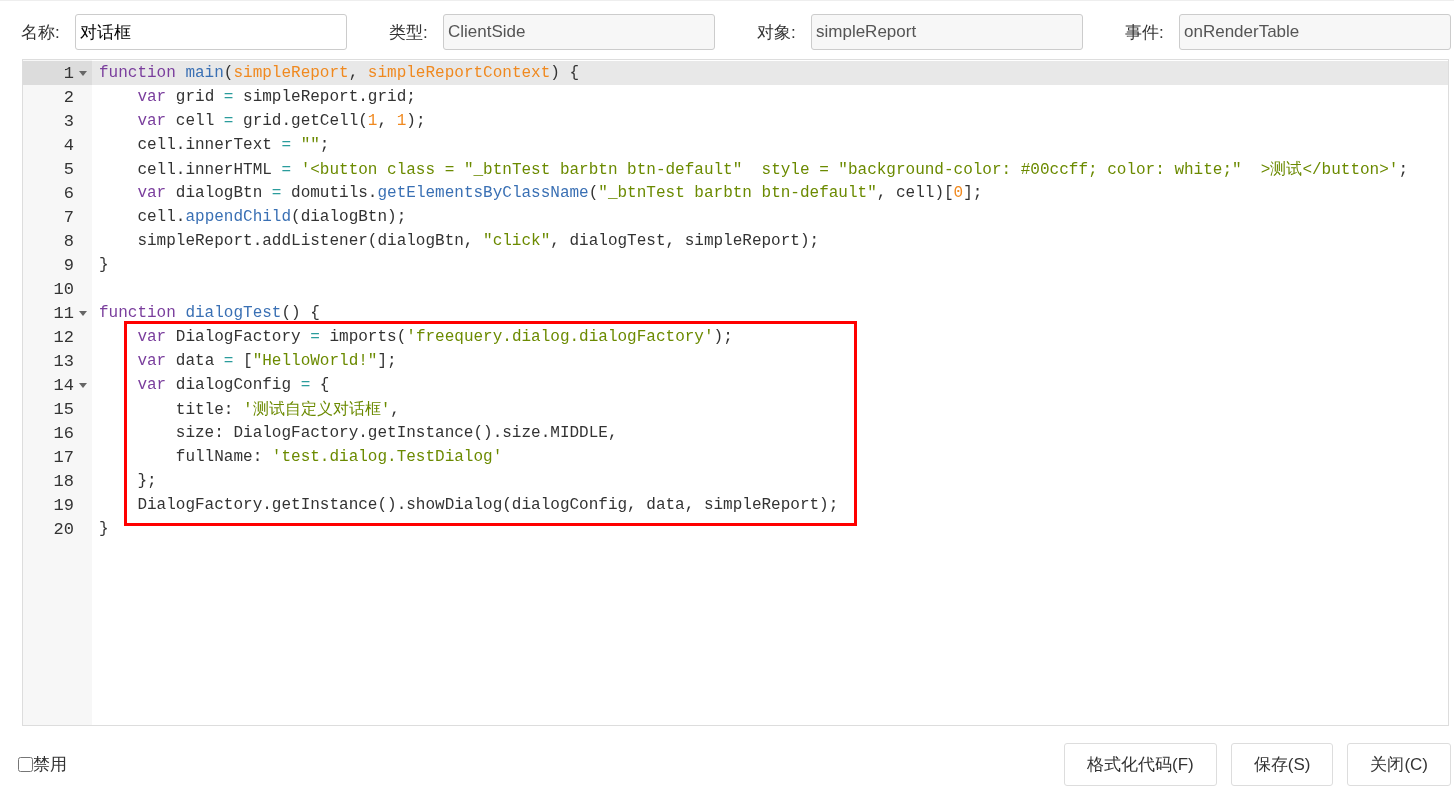 The width and height of the screenshot is (1454, 803). I want to click on line-number: 3, so click(69, 121).